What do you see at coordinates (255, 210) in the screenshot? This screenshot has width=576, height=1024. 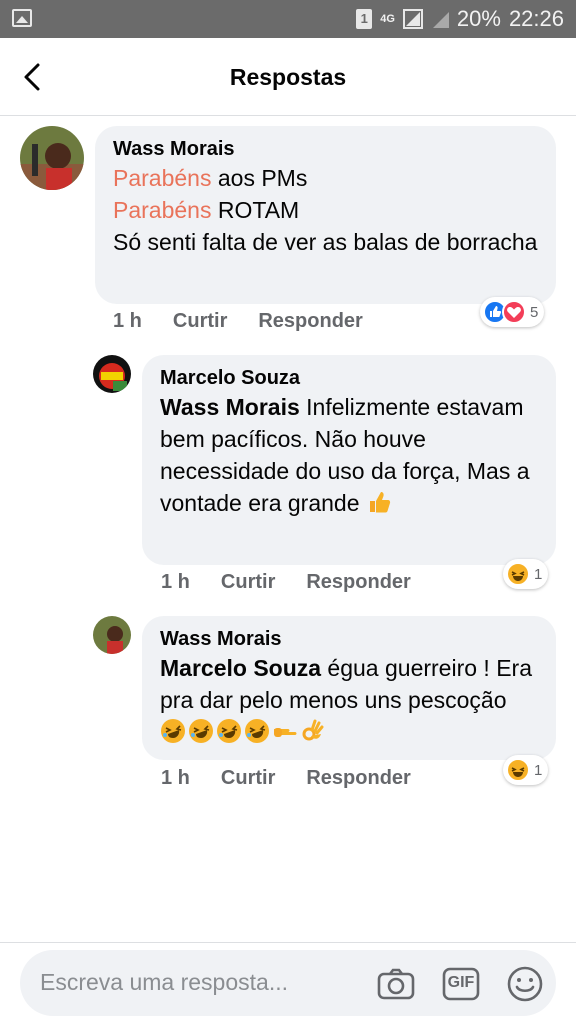 I see `comment-text-part: ROTAM` at bounding box center [255, 210].